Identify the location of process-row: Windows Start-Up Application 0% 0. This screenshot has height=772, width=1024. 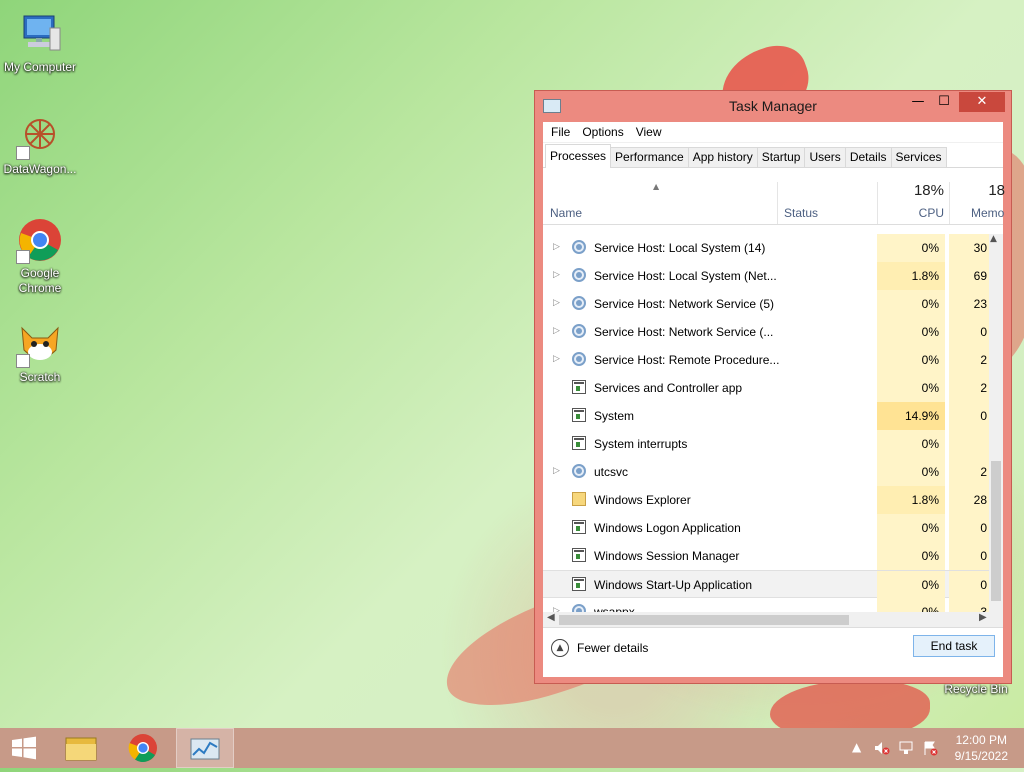
(766, 584).